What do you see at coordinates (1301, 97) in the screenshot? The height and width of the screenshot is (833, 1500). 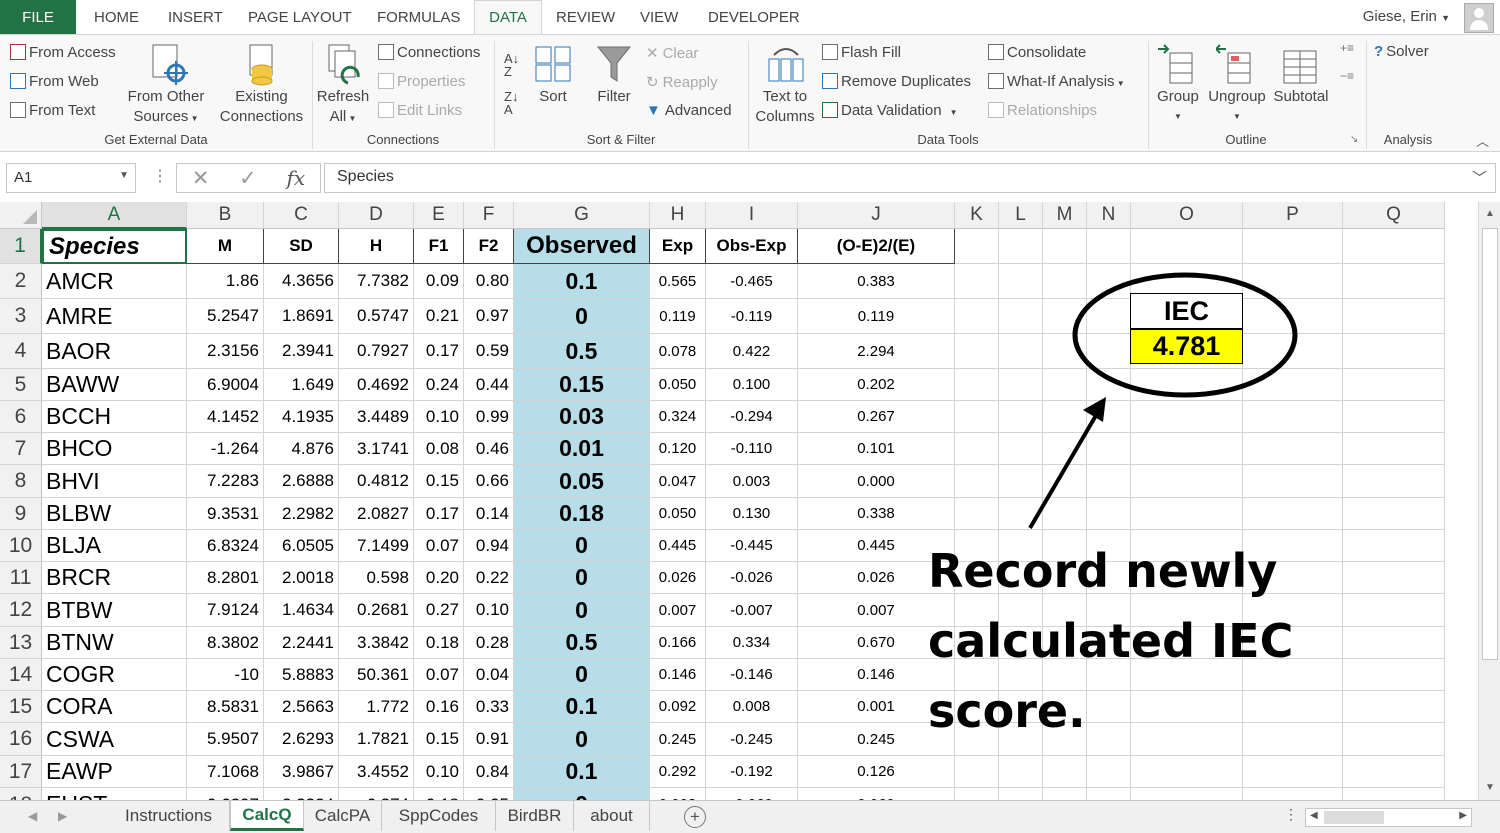 I see `subtotal-button: Subtotal` at bounding box center [1301, 97].